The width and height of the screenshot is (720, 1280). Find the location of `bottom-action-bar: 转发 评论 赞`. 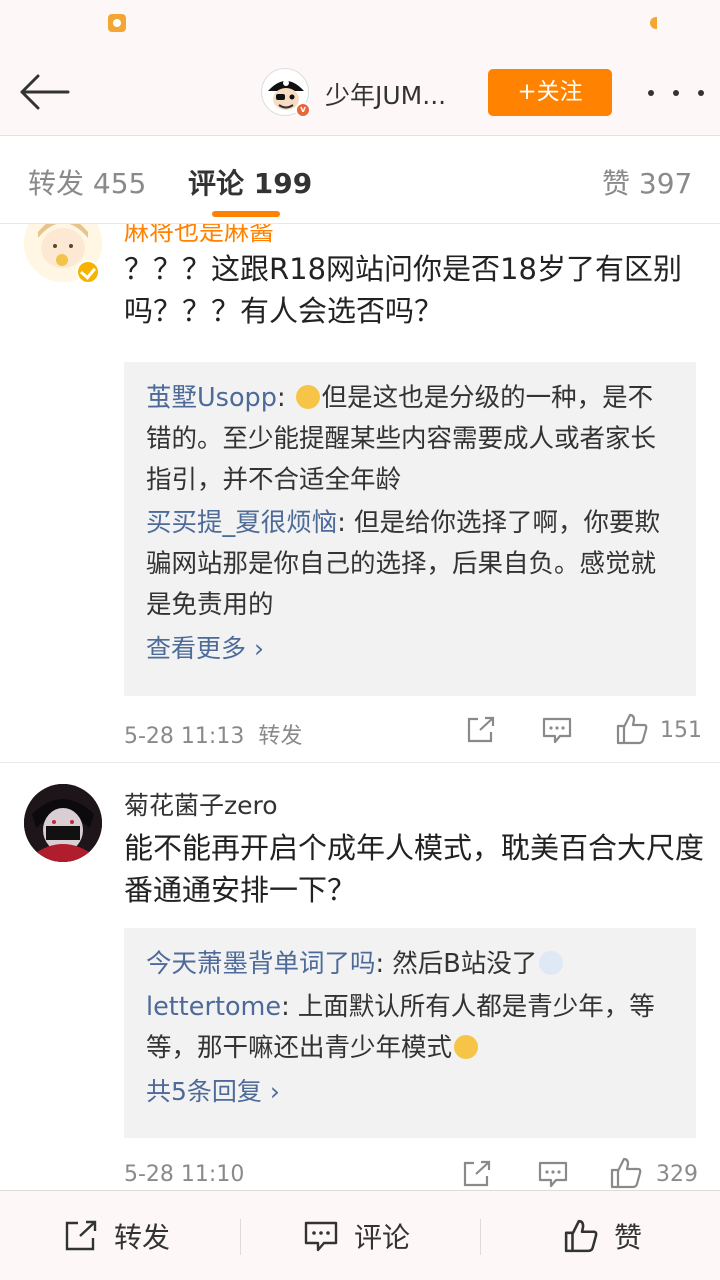

bottom-action-bar: 转发 评论 赞 is located at coordinates (360, 1235).